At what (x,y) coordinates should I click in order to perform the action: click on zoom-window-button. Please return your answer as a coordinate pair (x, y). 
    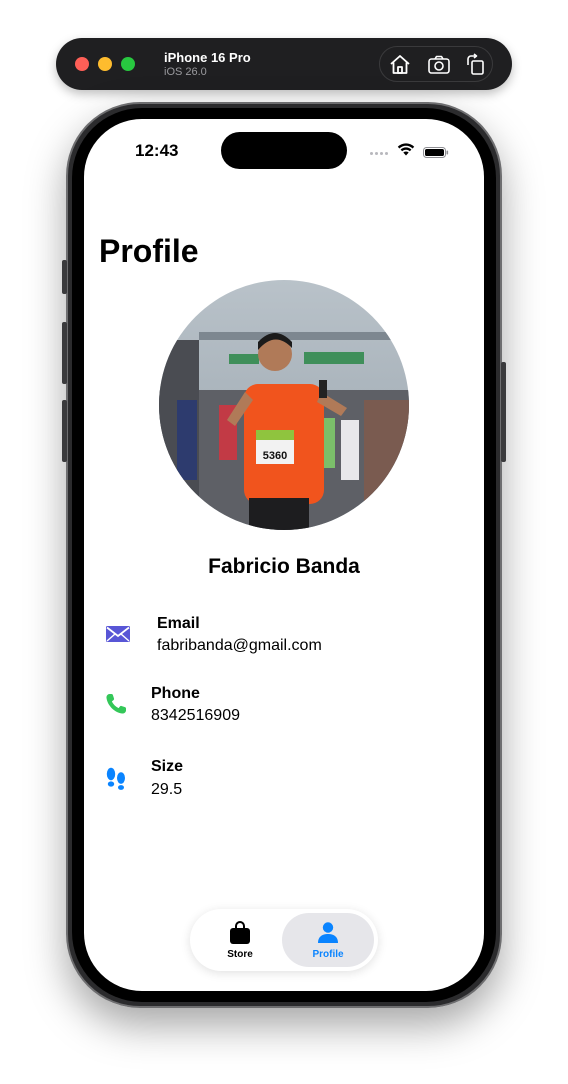
    Looking at the image, I should click on (128, 64).